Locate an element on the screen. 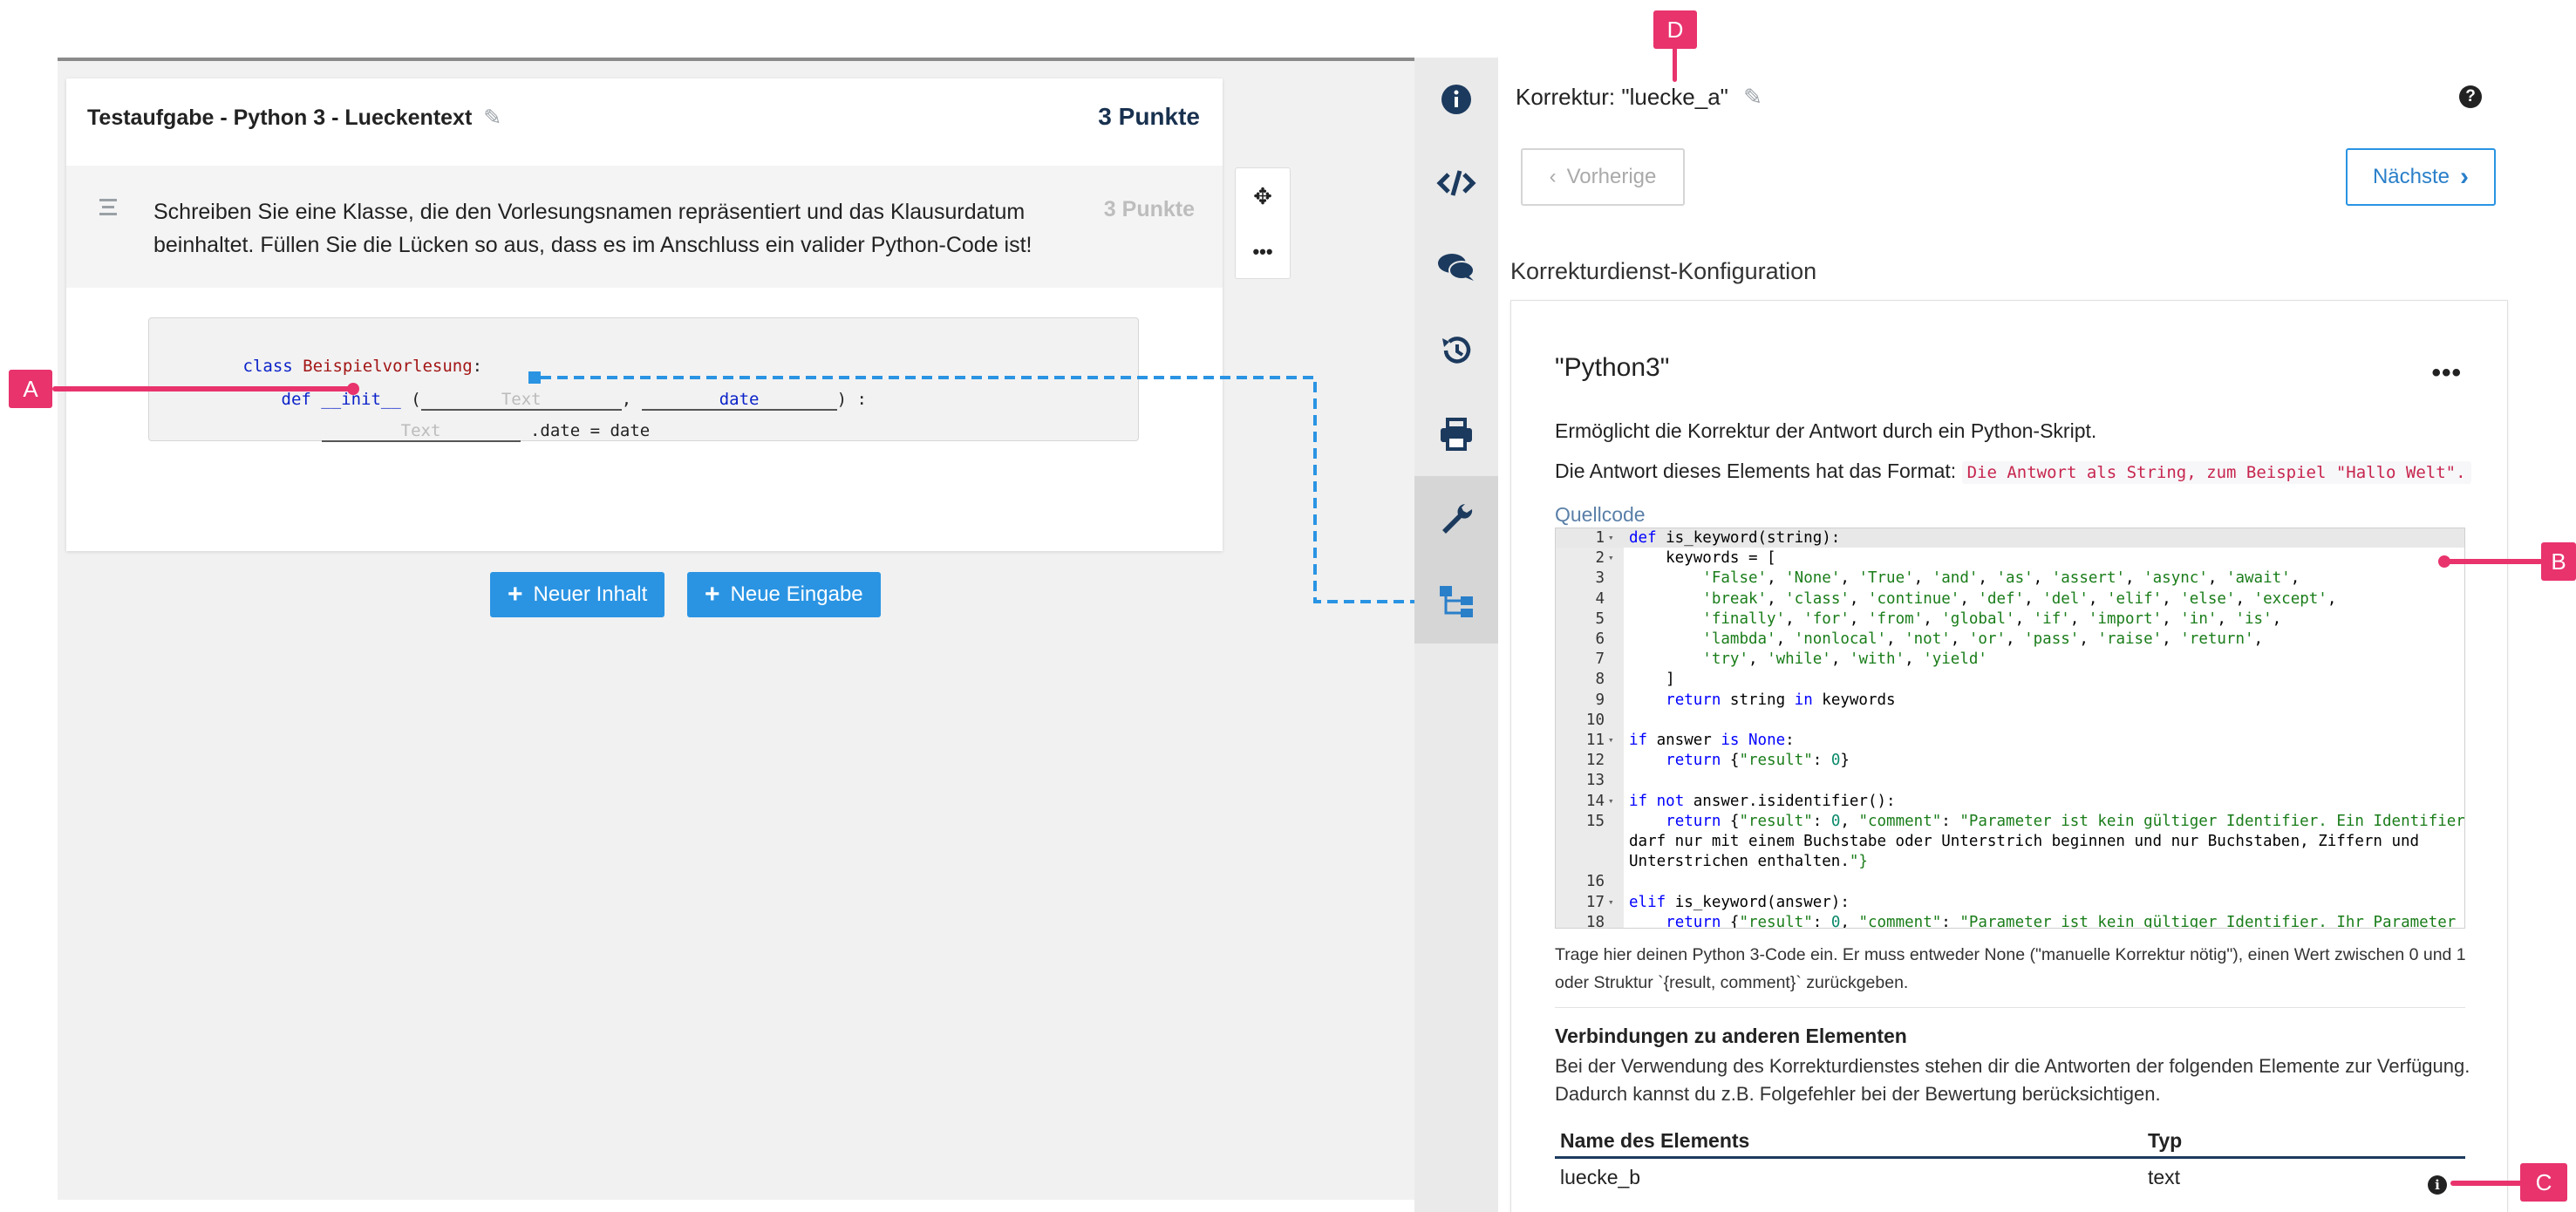  editor-line: 17 ▾ elif is_keyword(answer): is located at coordinates (2010, 902).